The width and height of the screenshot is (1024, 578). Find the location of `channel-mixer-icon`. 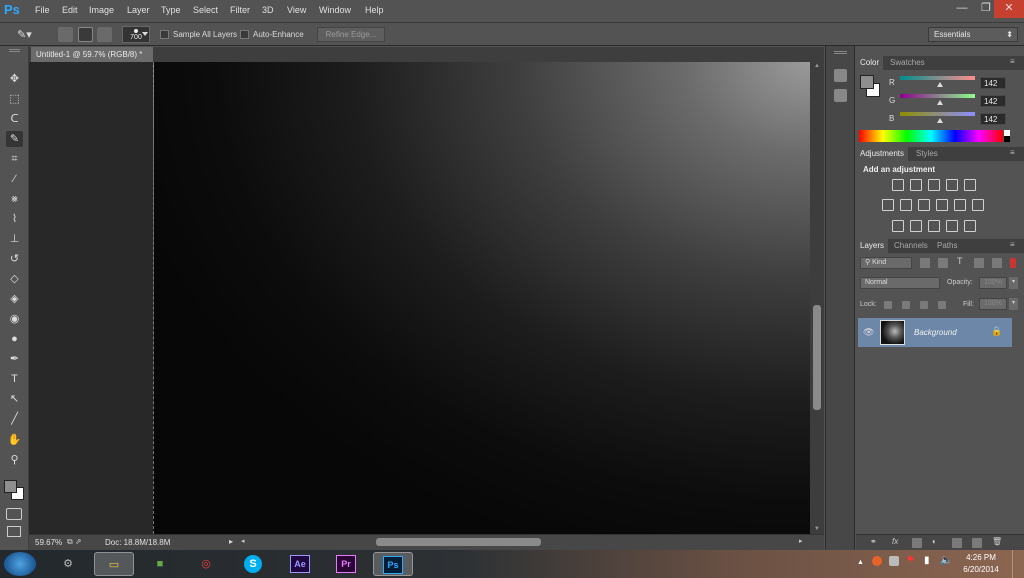

channel-mixer-icon is located at coordinates (960, 205).